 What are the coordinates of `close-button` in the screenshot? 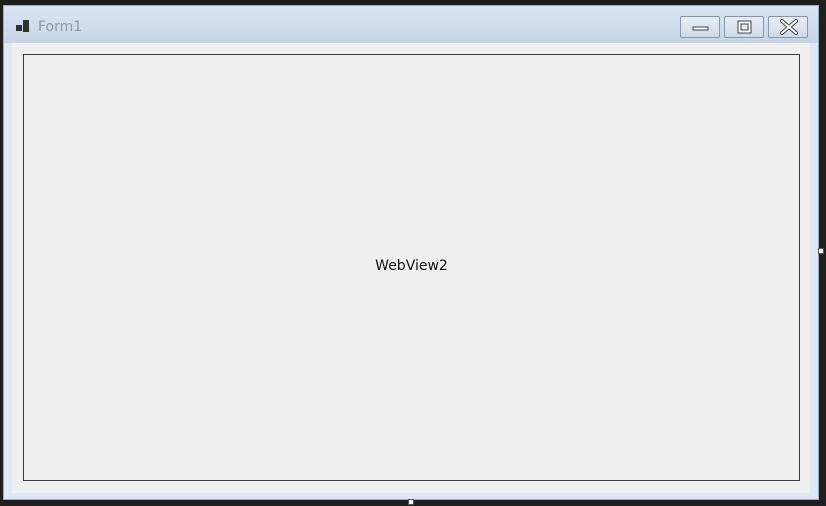 It's located at (788, 27).